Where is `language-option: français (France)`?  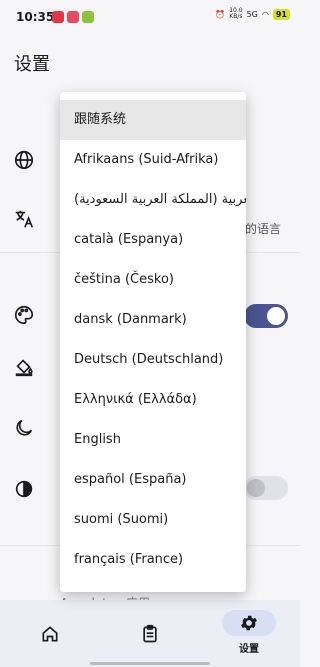
language-option: français (France) is located at coordinates (153, 560).